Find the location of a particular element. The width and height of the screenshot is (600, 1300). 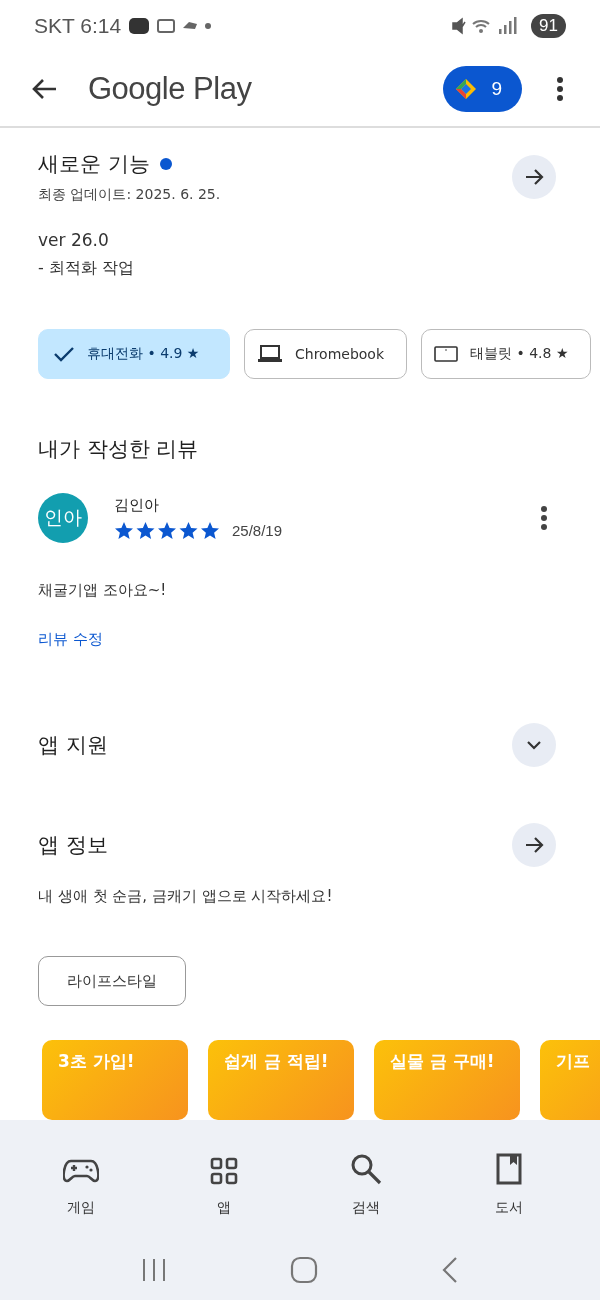

nav-tab: 검색 is located at coordinates (366, 1178).